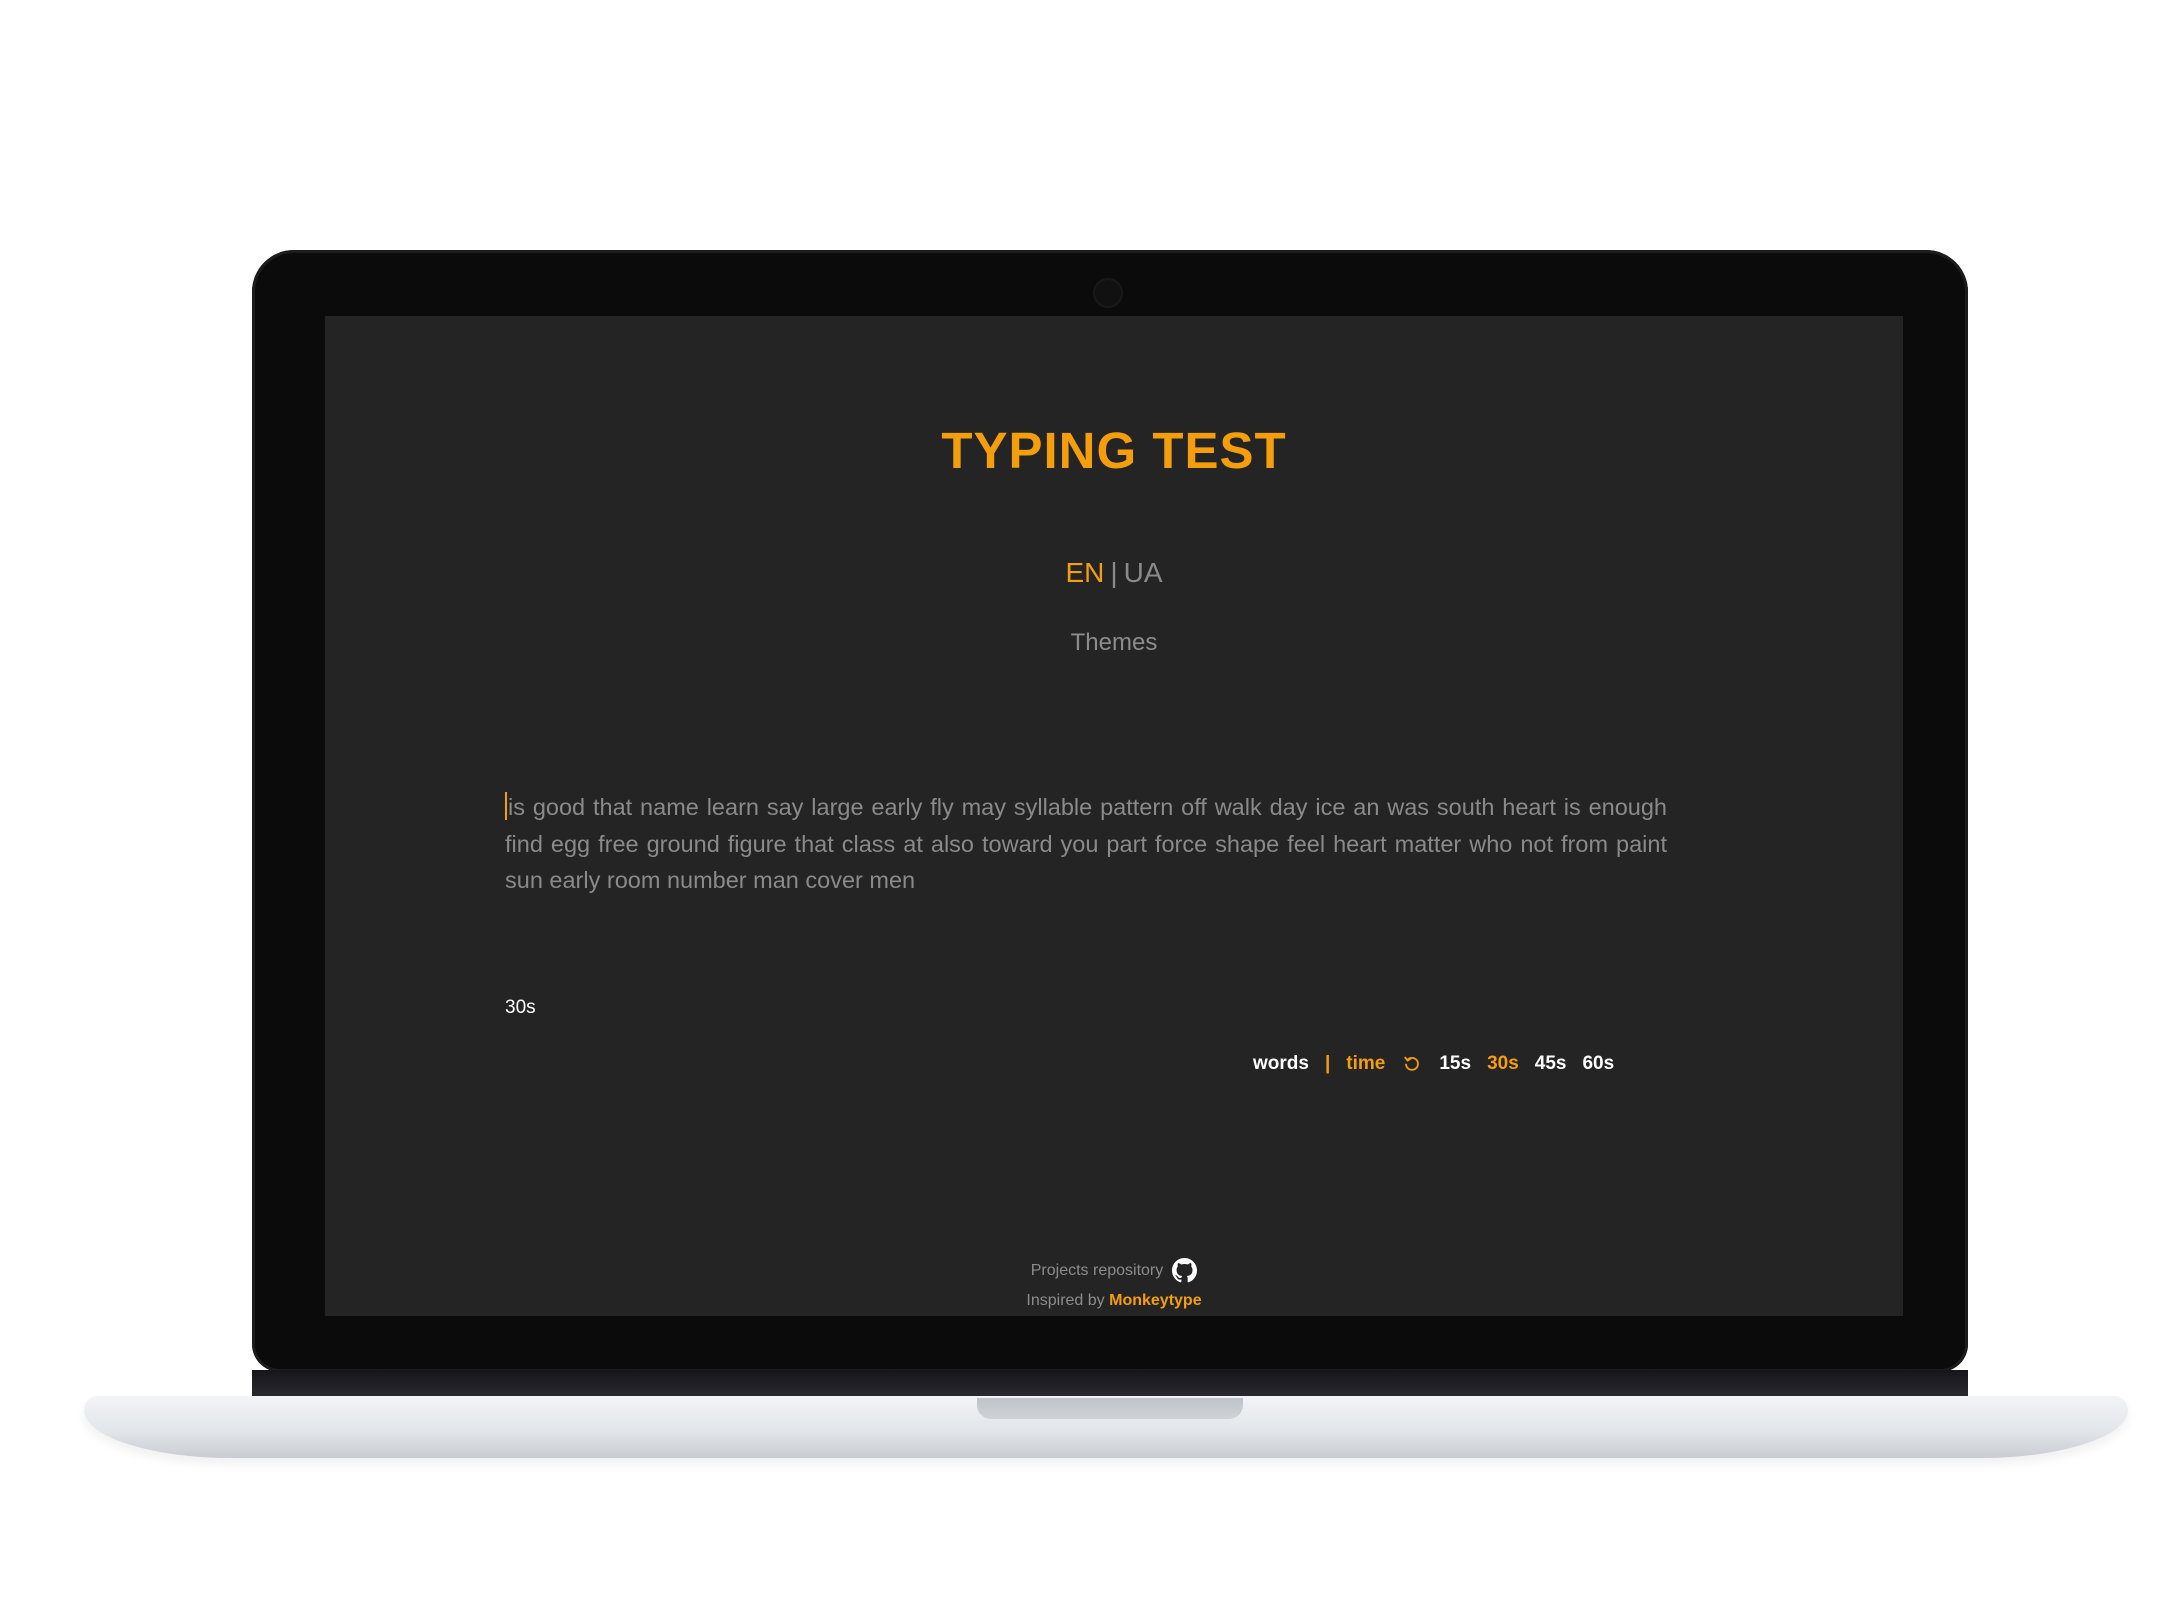  Describe the element at coordinates (1114, 450) in the screenshot. I see `page-title: TYPING TEST` at that location.